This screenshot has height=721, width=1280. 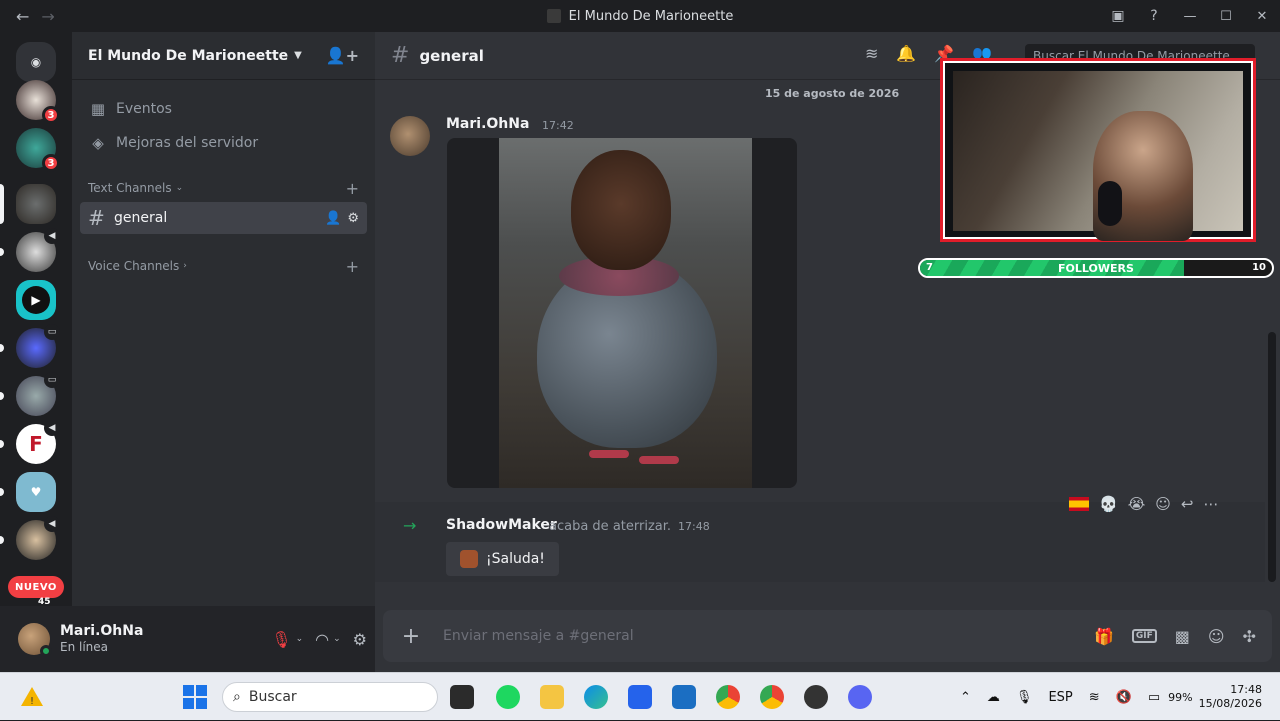 What do you see at coordinates (38, 442) in the screenshot?
I see `server-icon-8: F ◀` at bounding box center [38, 442].